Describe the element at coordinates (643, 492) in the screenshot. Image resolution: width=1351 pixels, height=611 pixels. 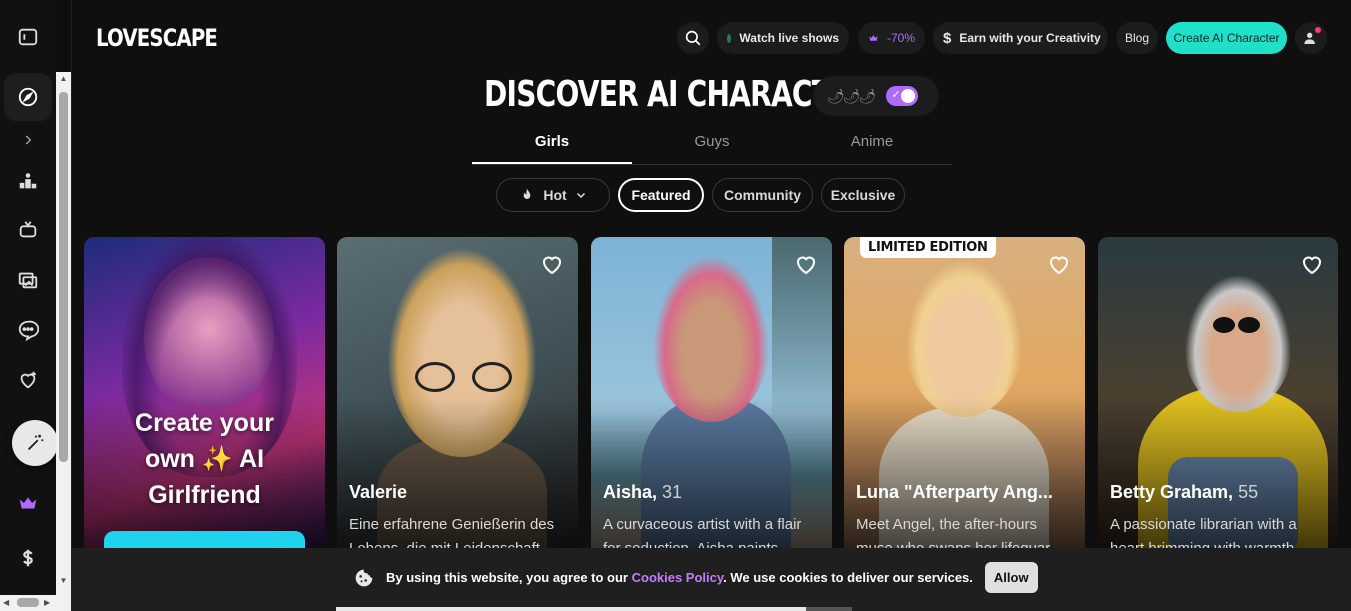
I see `character-name: Aisha, 31` at that location.